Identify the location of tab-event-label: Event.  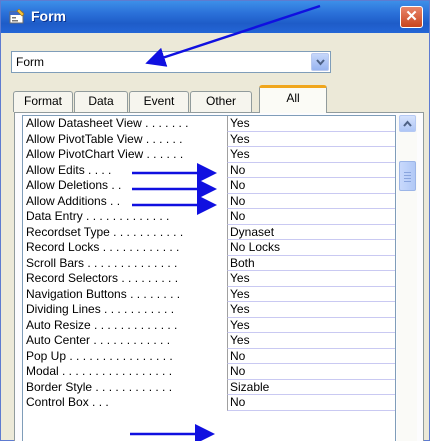
(159, 101).